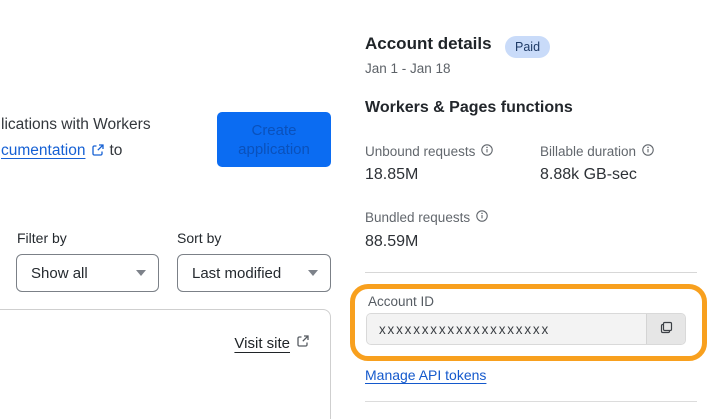 Image resolution: width=718 pixels, height=419 pixels. I want to click on intro-suffix: to, so click(116, 150).